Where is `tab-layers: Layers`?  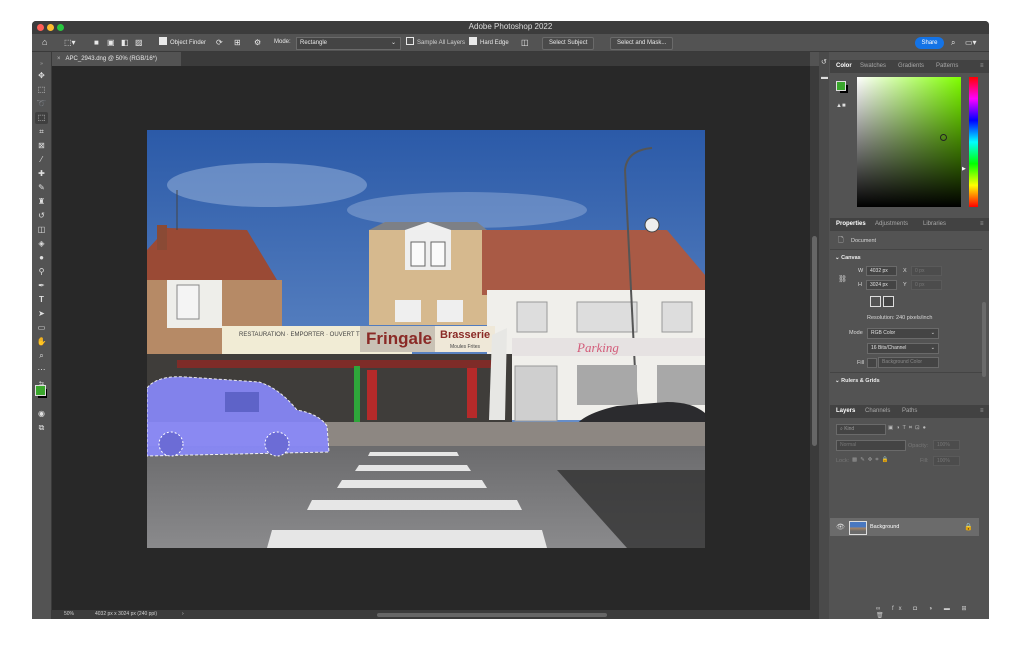 tab-layers: Layers is located at coordinates (845, 411).